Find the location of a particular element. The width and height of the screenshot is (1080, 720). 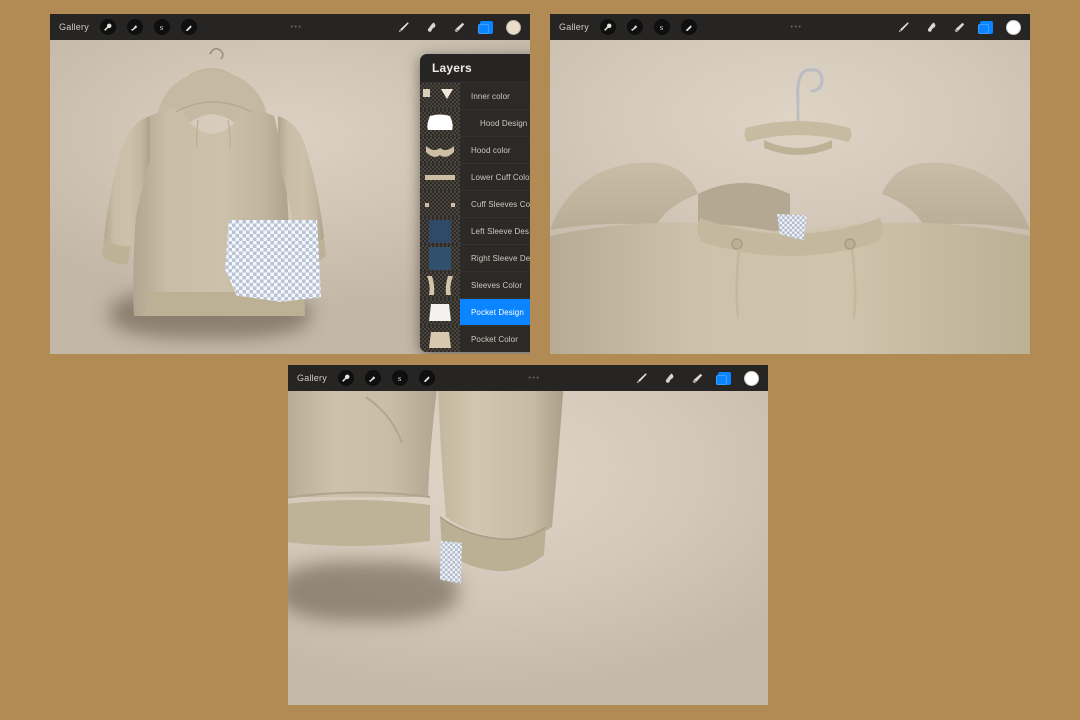

table-row: Sleeves ColorN is located at coordinates (475, 285).